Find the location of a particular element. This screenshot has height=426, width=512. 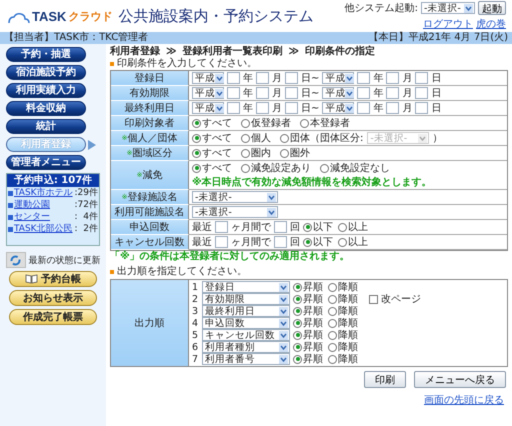

dropdown: 利用者種別 is located at coordinates (246, 347).